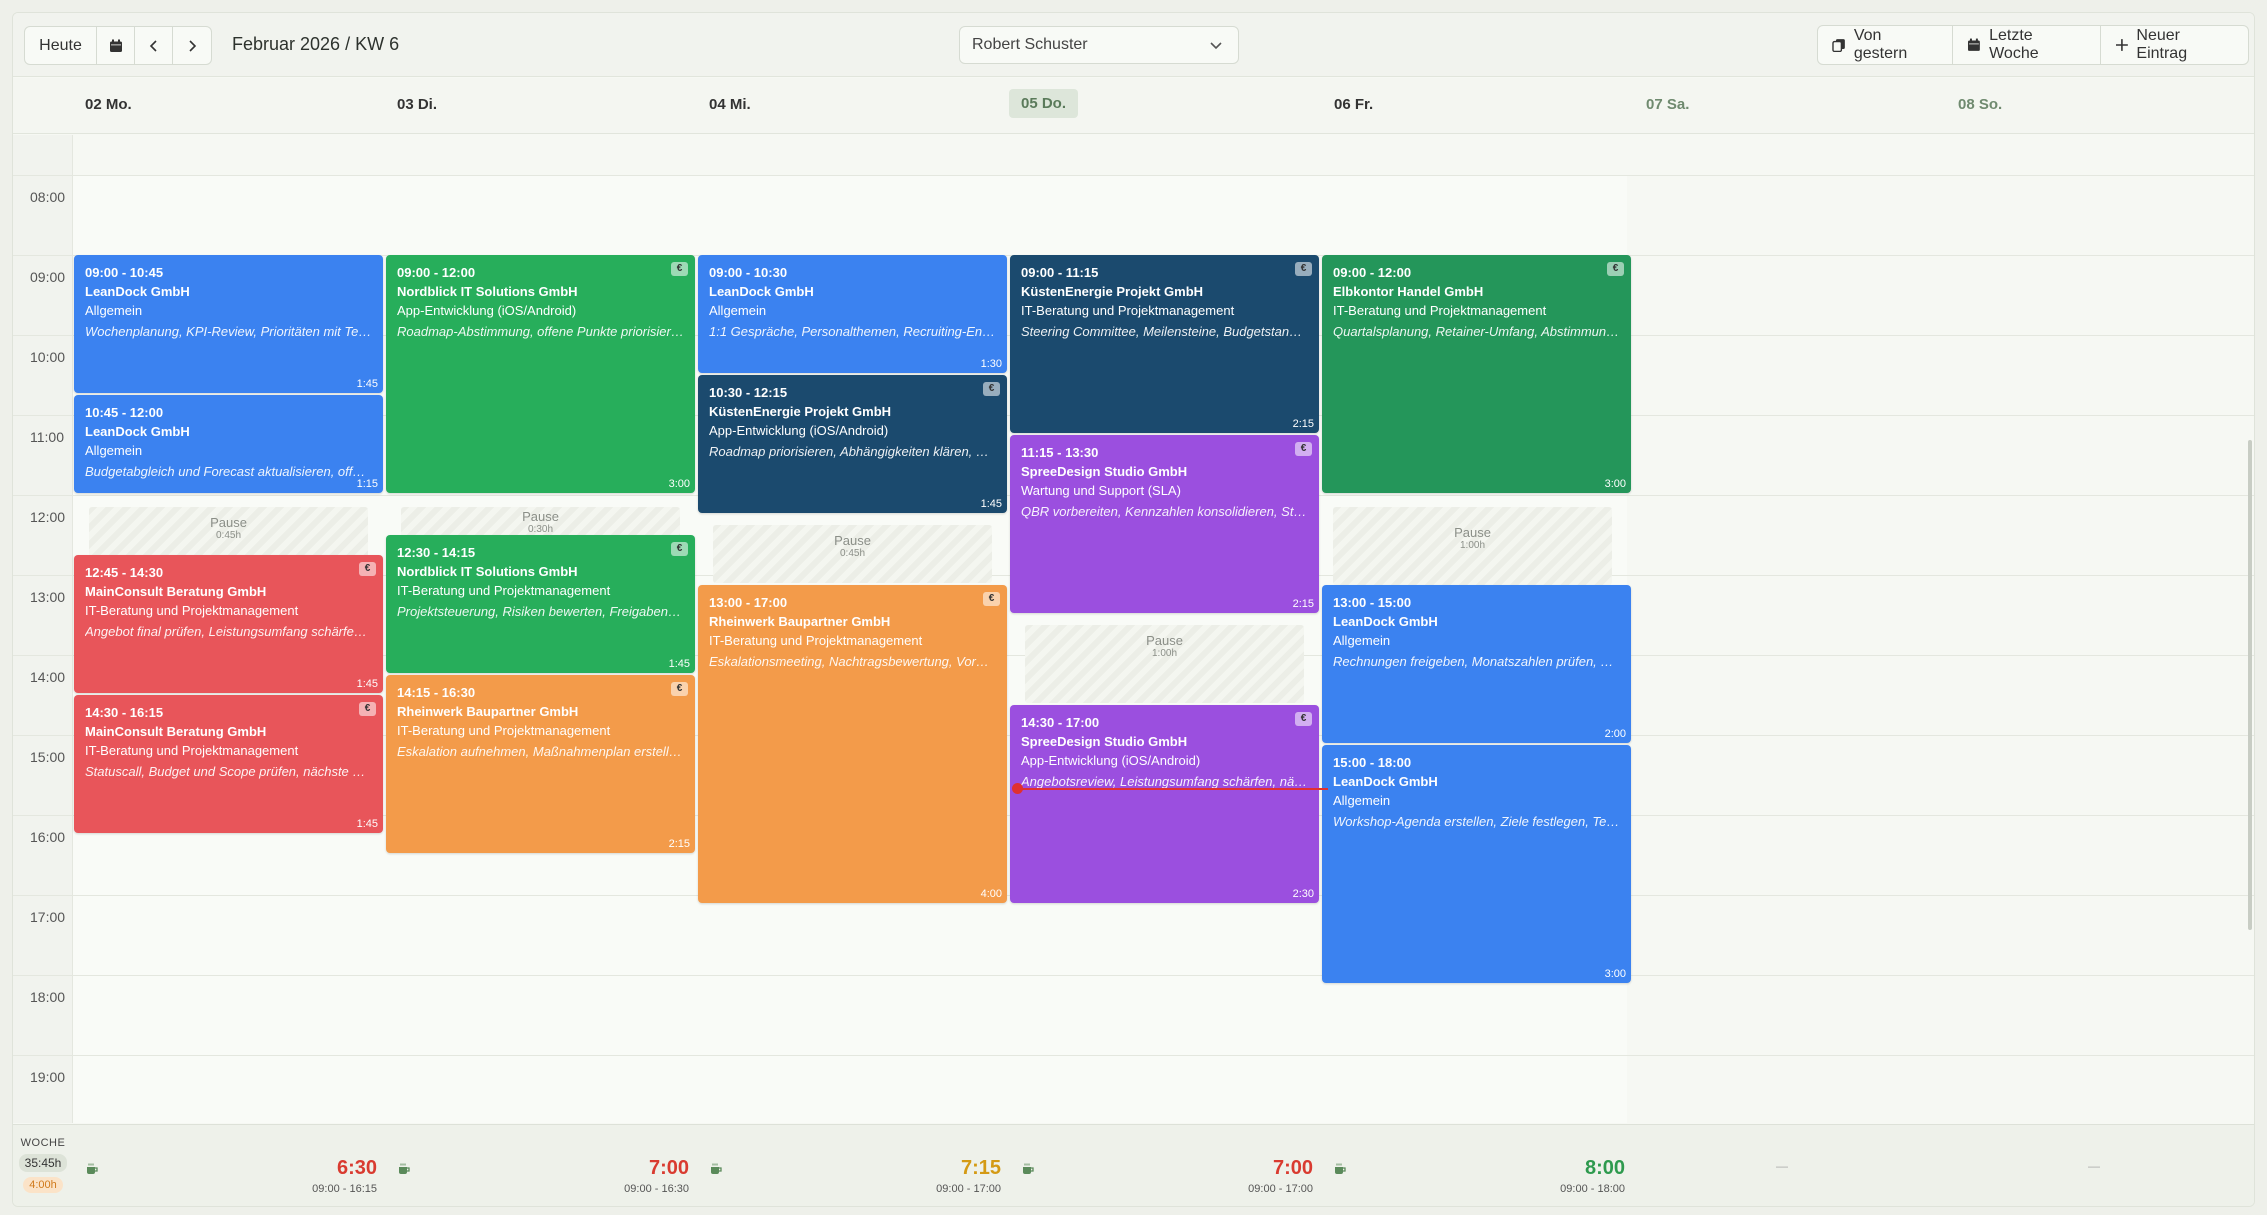 This screenshot has height=1215, width=2267. What do you see at coordinates (1372, 762) in the screenshot?
I see `entry-time: 15:00 - 18:00` at bounding box center [1372, 762].